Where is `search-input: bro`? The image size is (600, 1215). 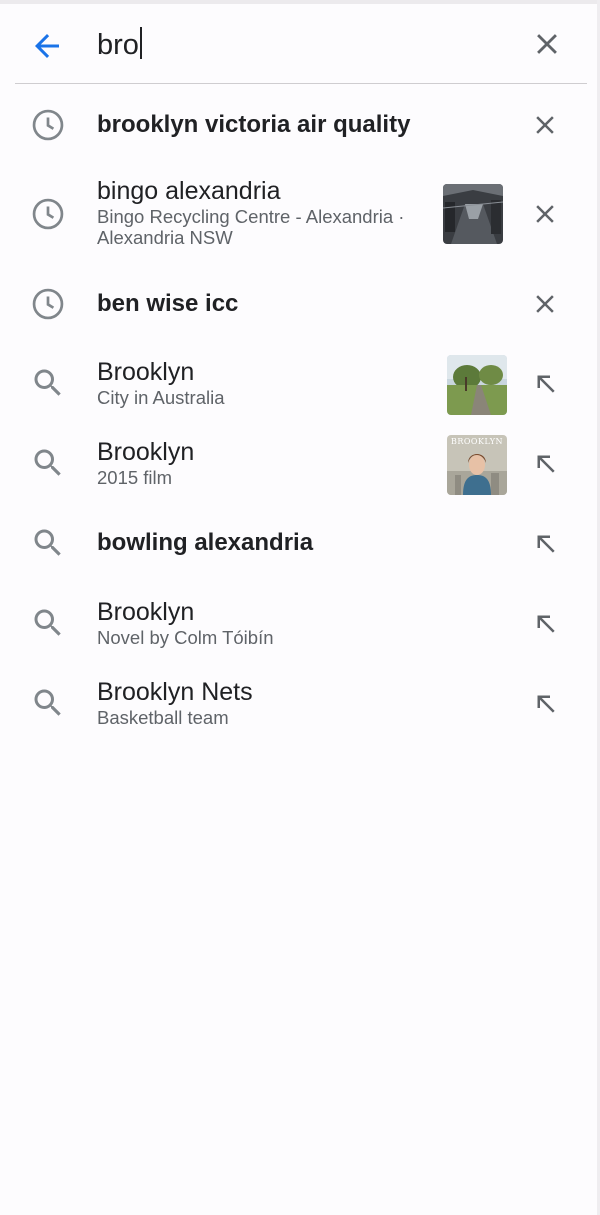
search-input: bro is located at coordinates (119, 45).